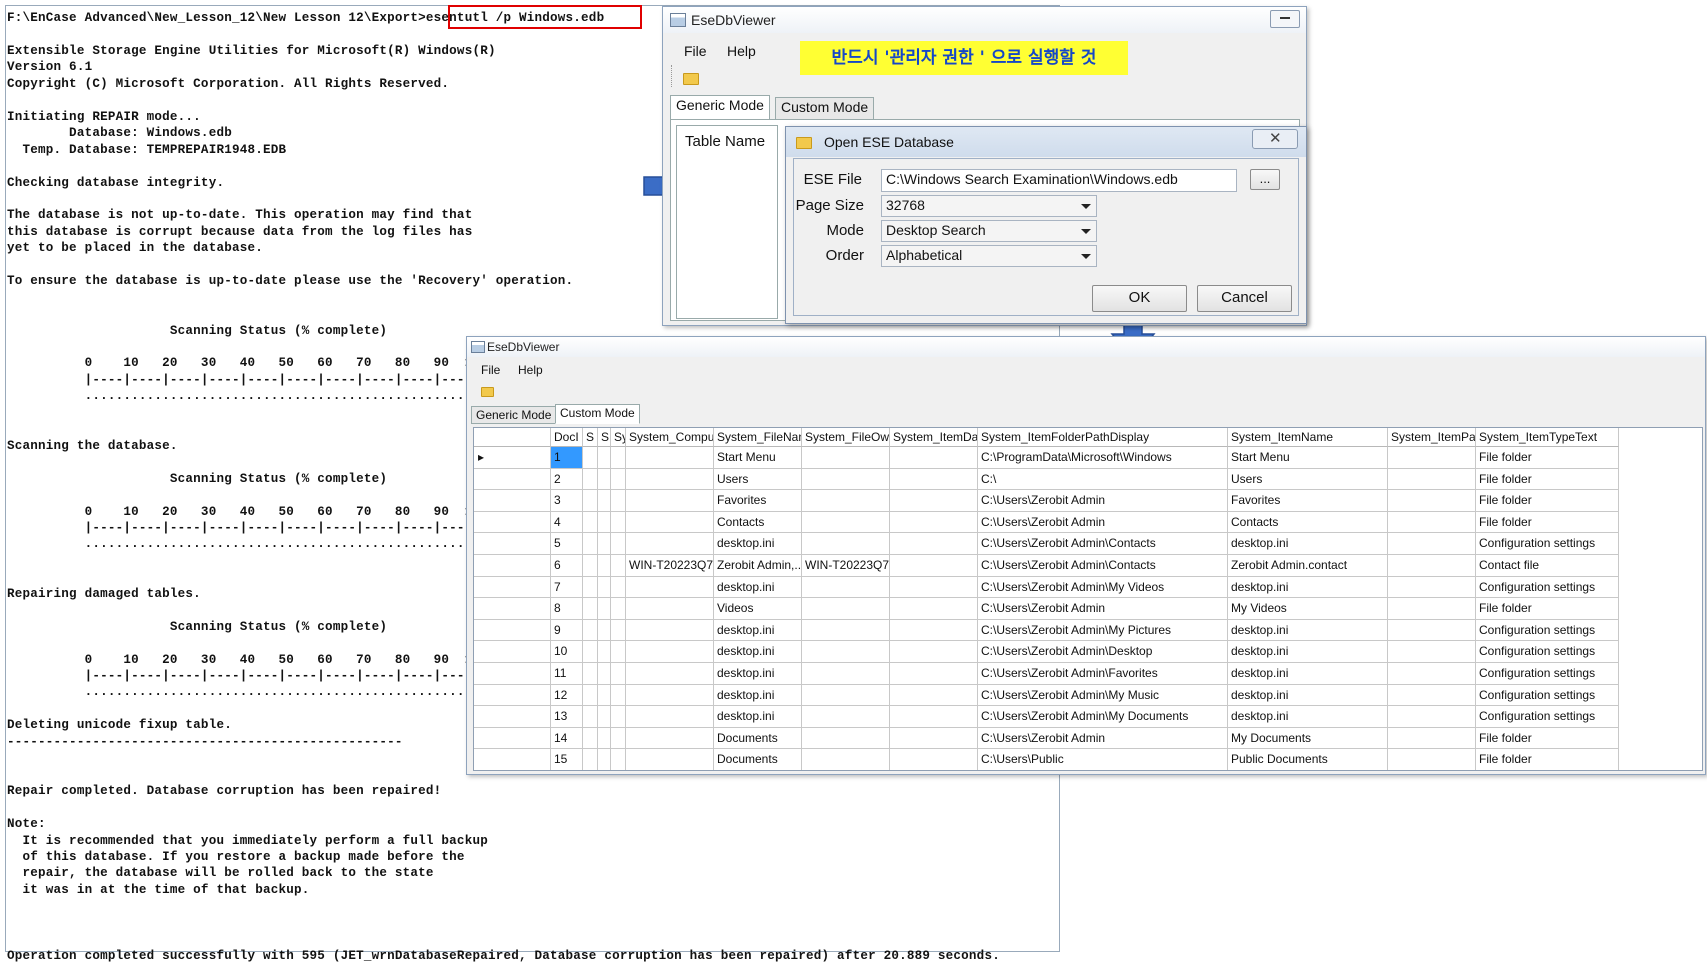  Describe the element at coordinates (567, 652) in the screenshot. I see `table-cell: 10` at that location.